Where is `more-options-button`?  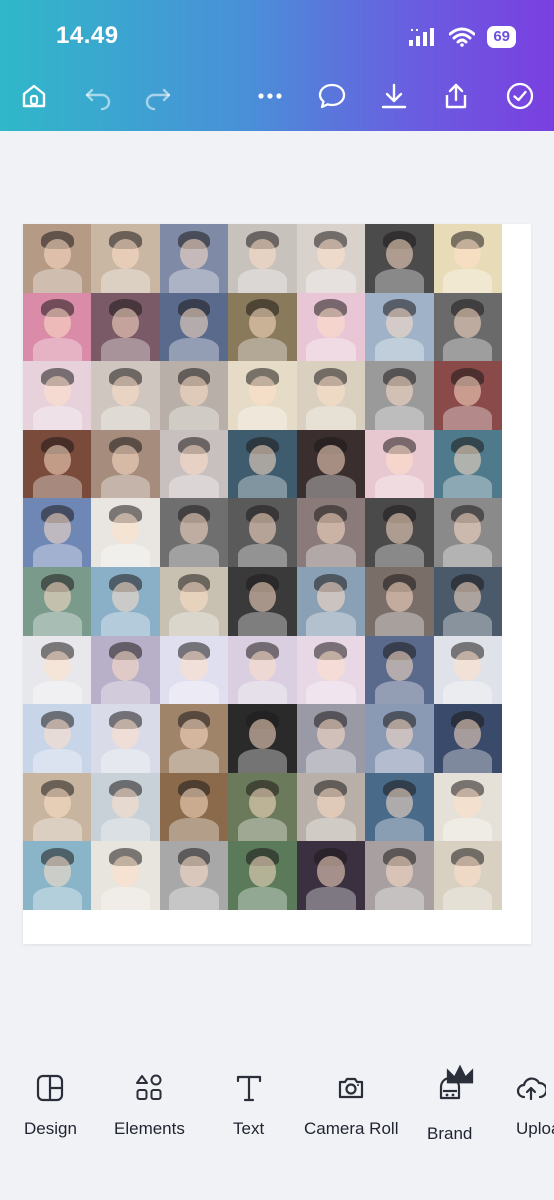 more-options-button is located at coordinates (270, 96).